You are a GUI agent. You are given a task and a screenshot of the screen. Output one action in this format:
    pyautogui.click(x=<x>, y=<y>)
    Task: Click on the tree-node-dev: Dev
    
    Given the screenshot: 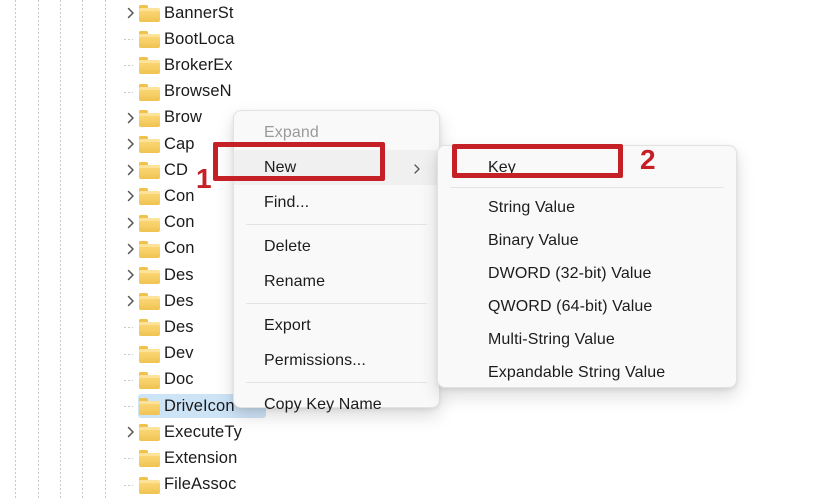 What is the action you would take?
    pyautogui.click(x=133, y=354)
    